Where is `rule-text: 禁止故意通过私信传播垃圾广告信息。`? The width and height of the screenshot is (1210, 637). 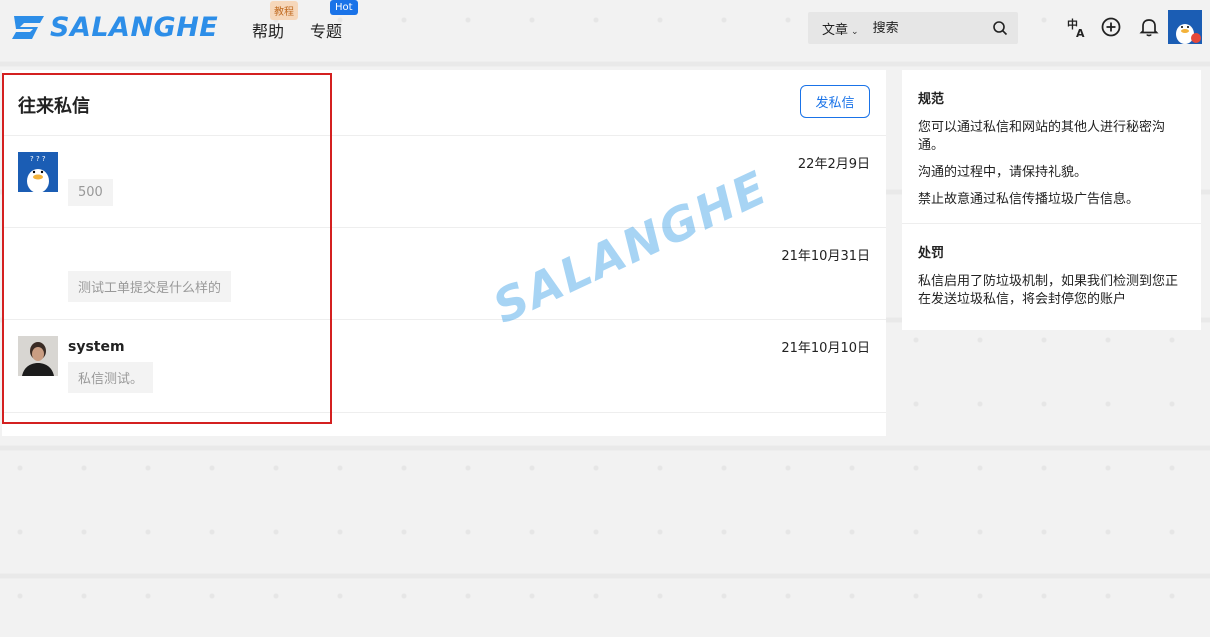
rule-text: 禁止故意通过私信传播垃圾广告信息。 is located at coordinates (1029, 199).